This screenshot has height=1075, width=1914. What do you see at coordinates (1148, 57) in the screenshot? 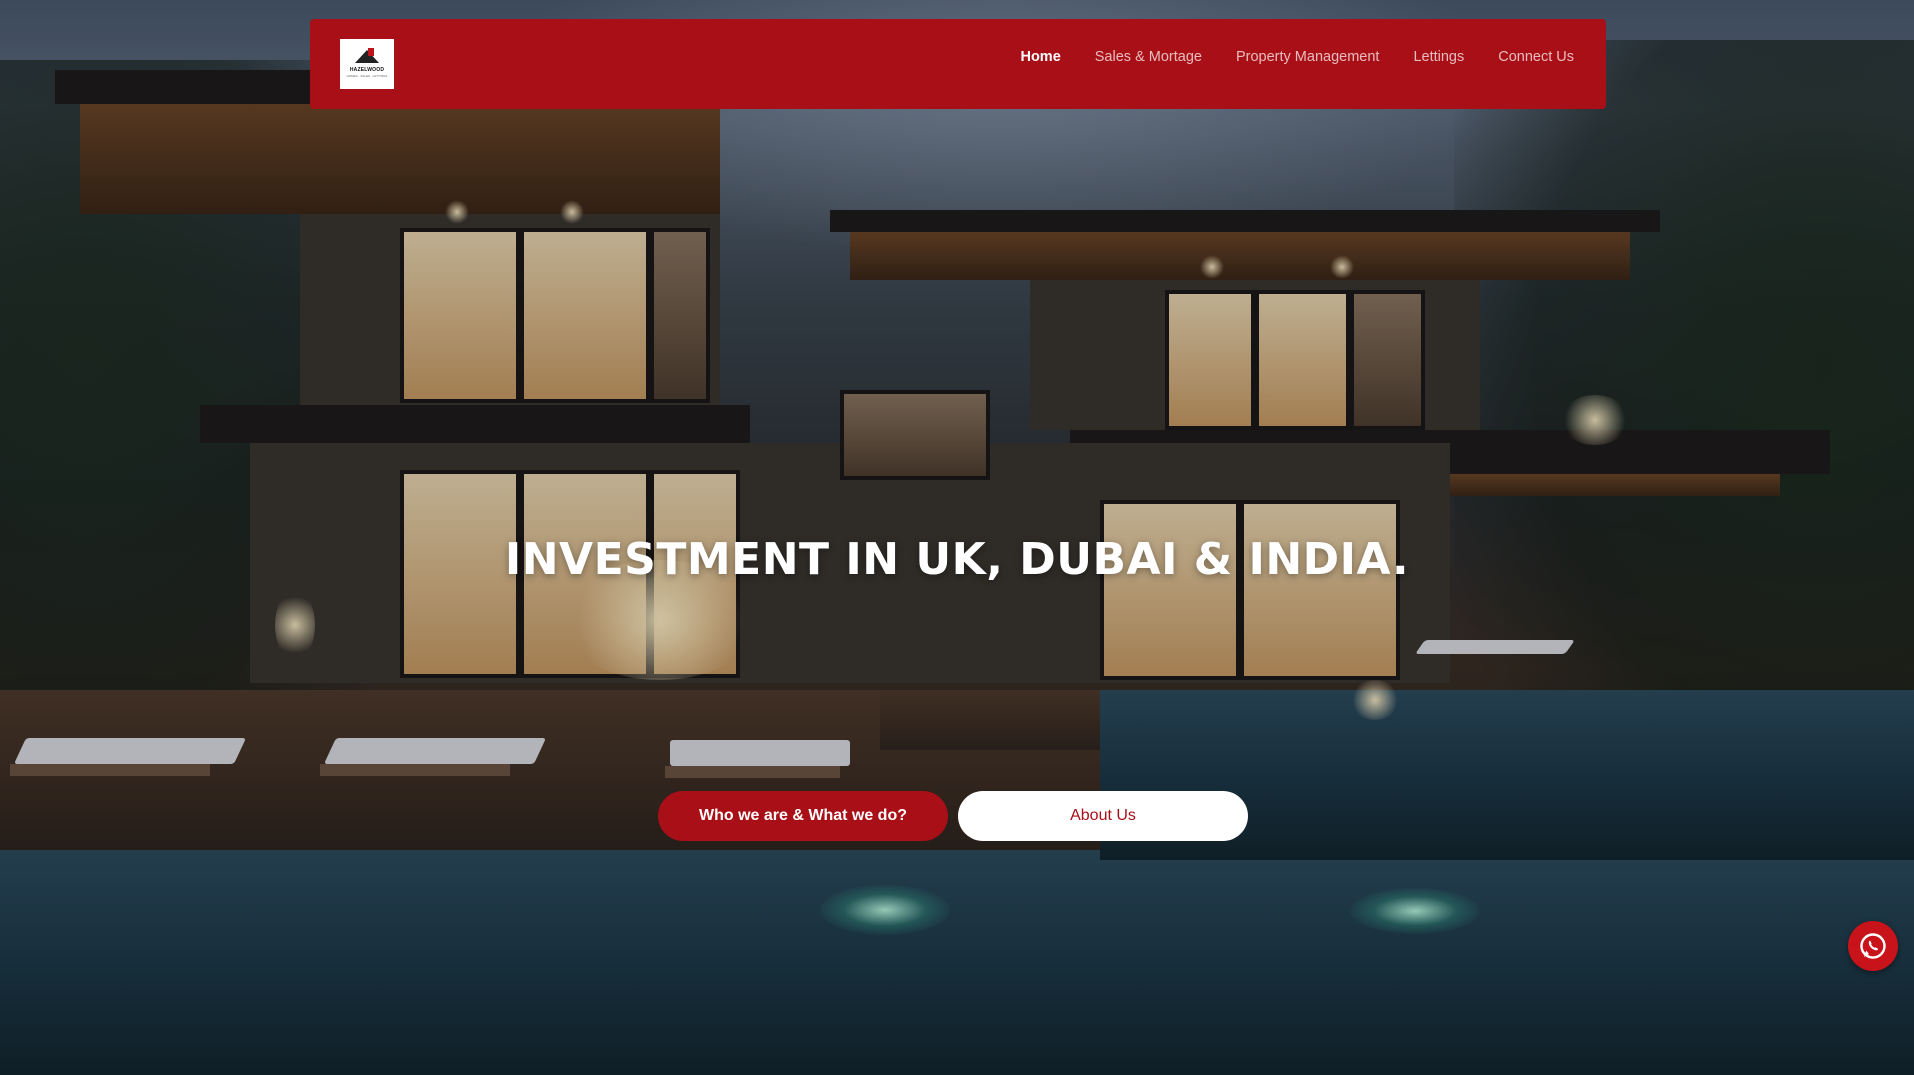
I see `nav-item-sales-mortage: Sales & Mortage` at bounding box center [1148, 57].